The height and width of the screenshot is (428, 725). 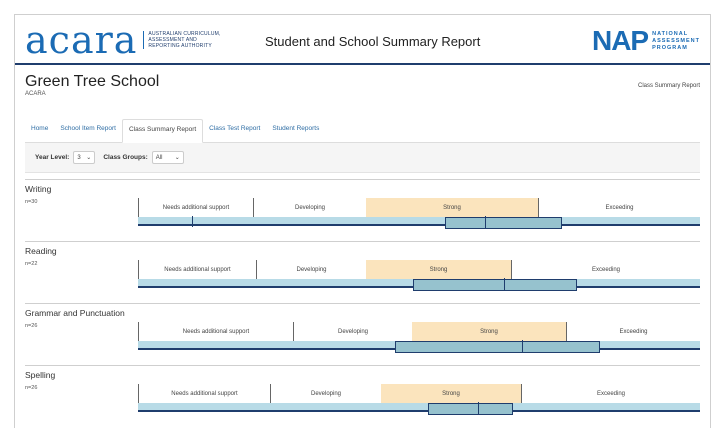 I want to click on tab-home: Home, so click(x=39, y=131).